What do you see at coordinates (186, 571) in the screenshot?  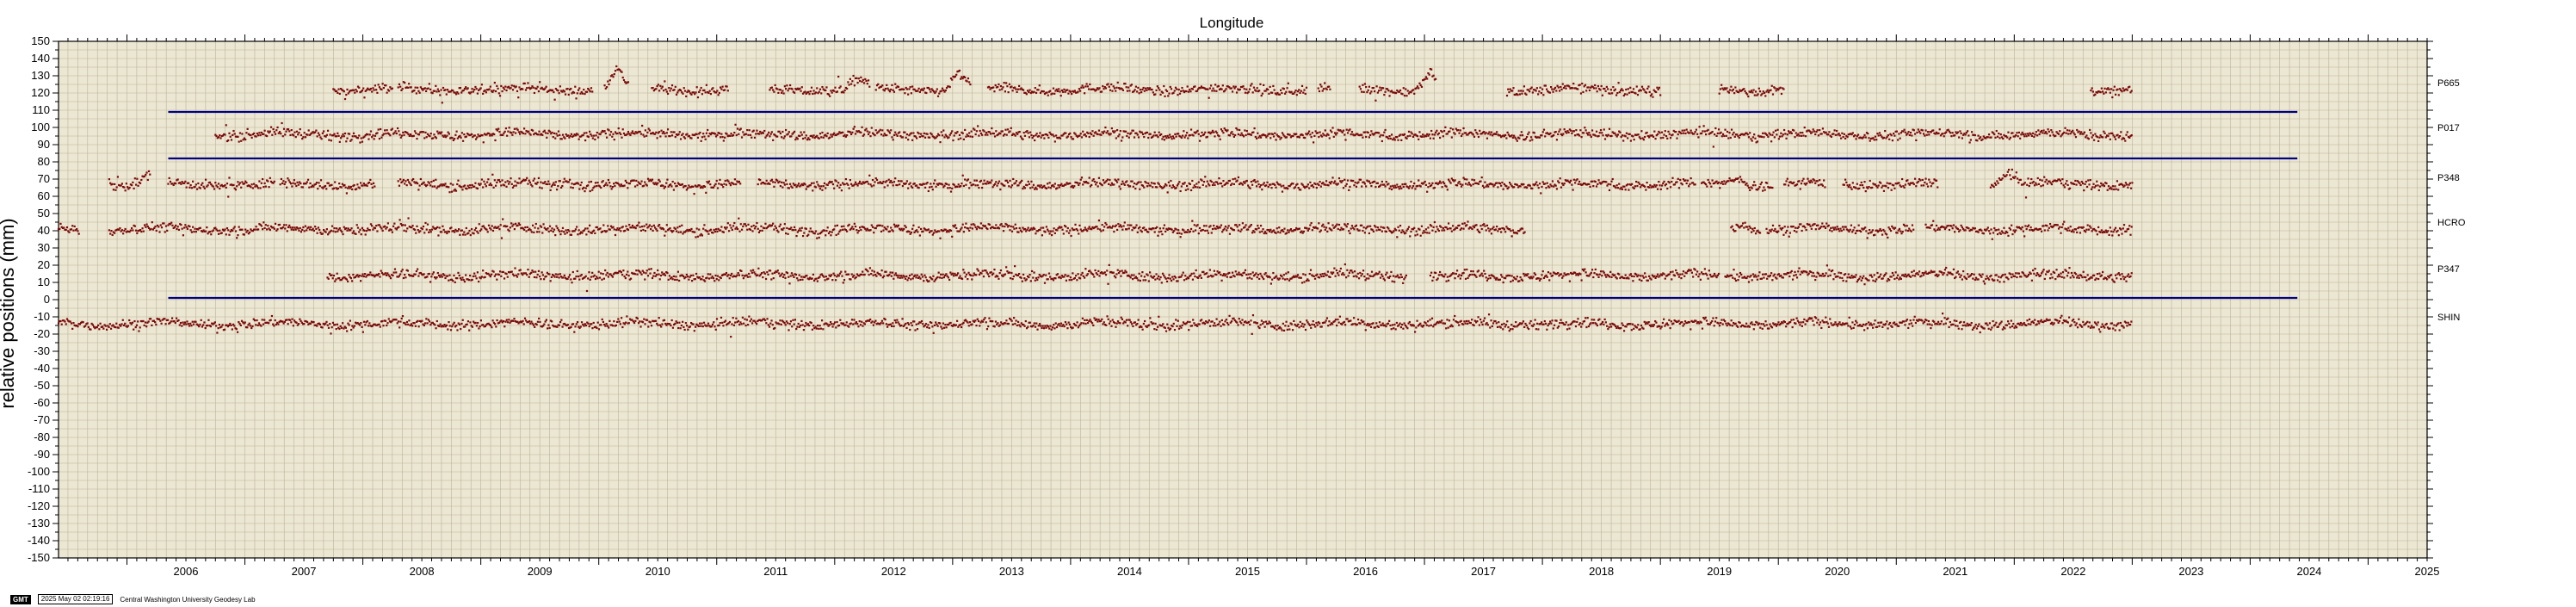 I see `x-tick-label: 2006` at bounding box center [186, 571].